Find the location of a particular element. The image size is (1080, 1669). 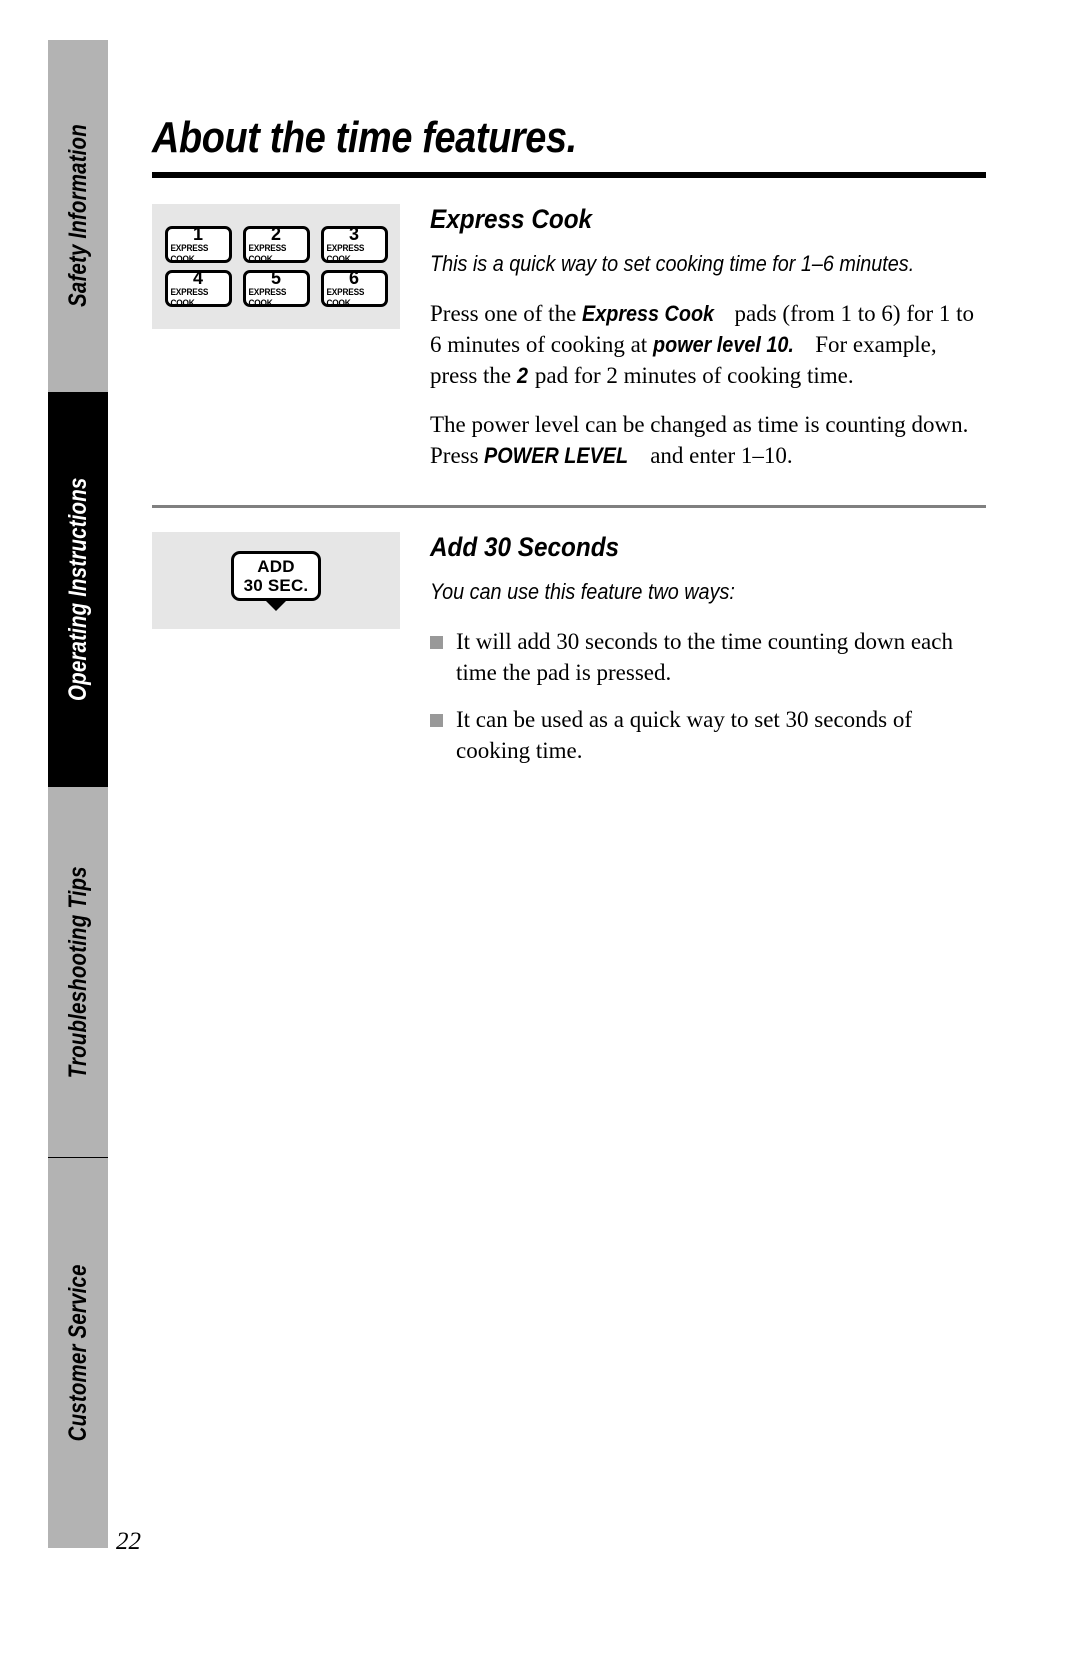

sidebar-item-safety-information: Safety Information is located at coordinates (78, 216).